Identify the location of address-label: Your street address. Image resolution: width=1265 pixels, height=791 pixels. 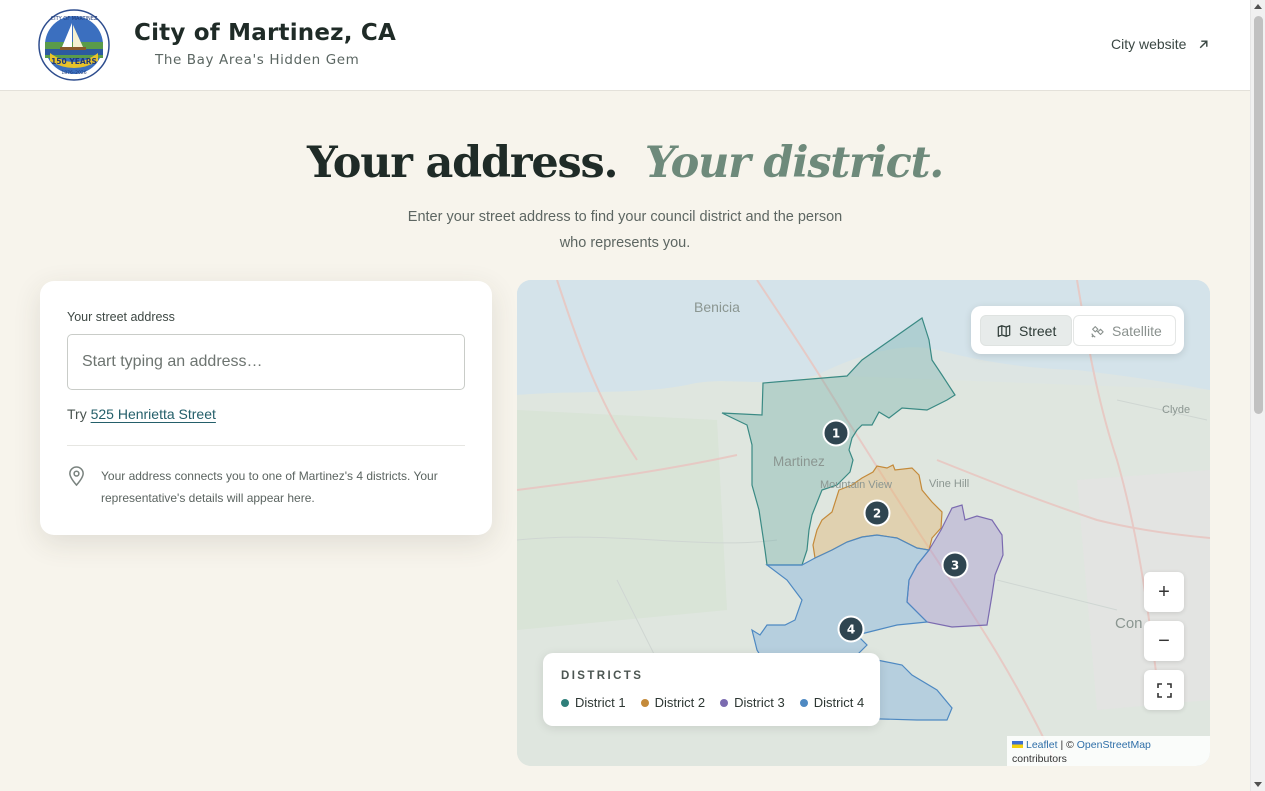
(121, 317).